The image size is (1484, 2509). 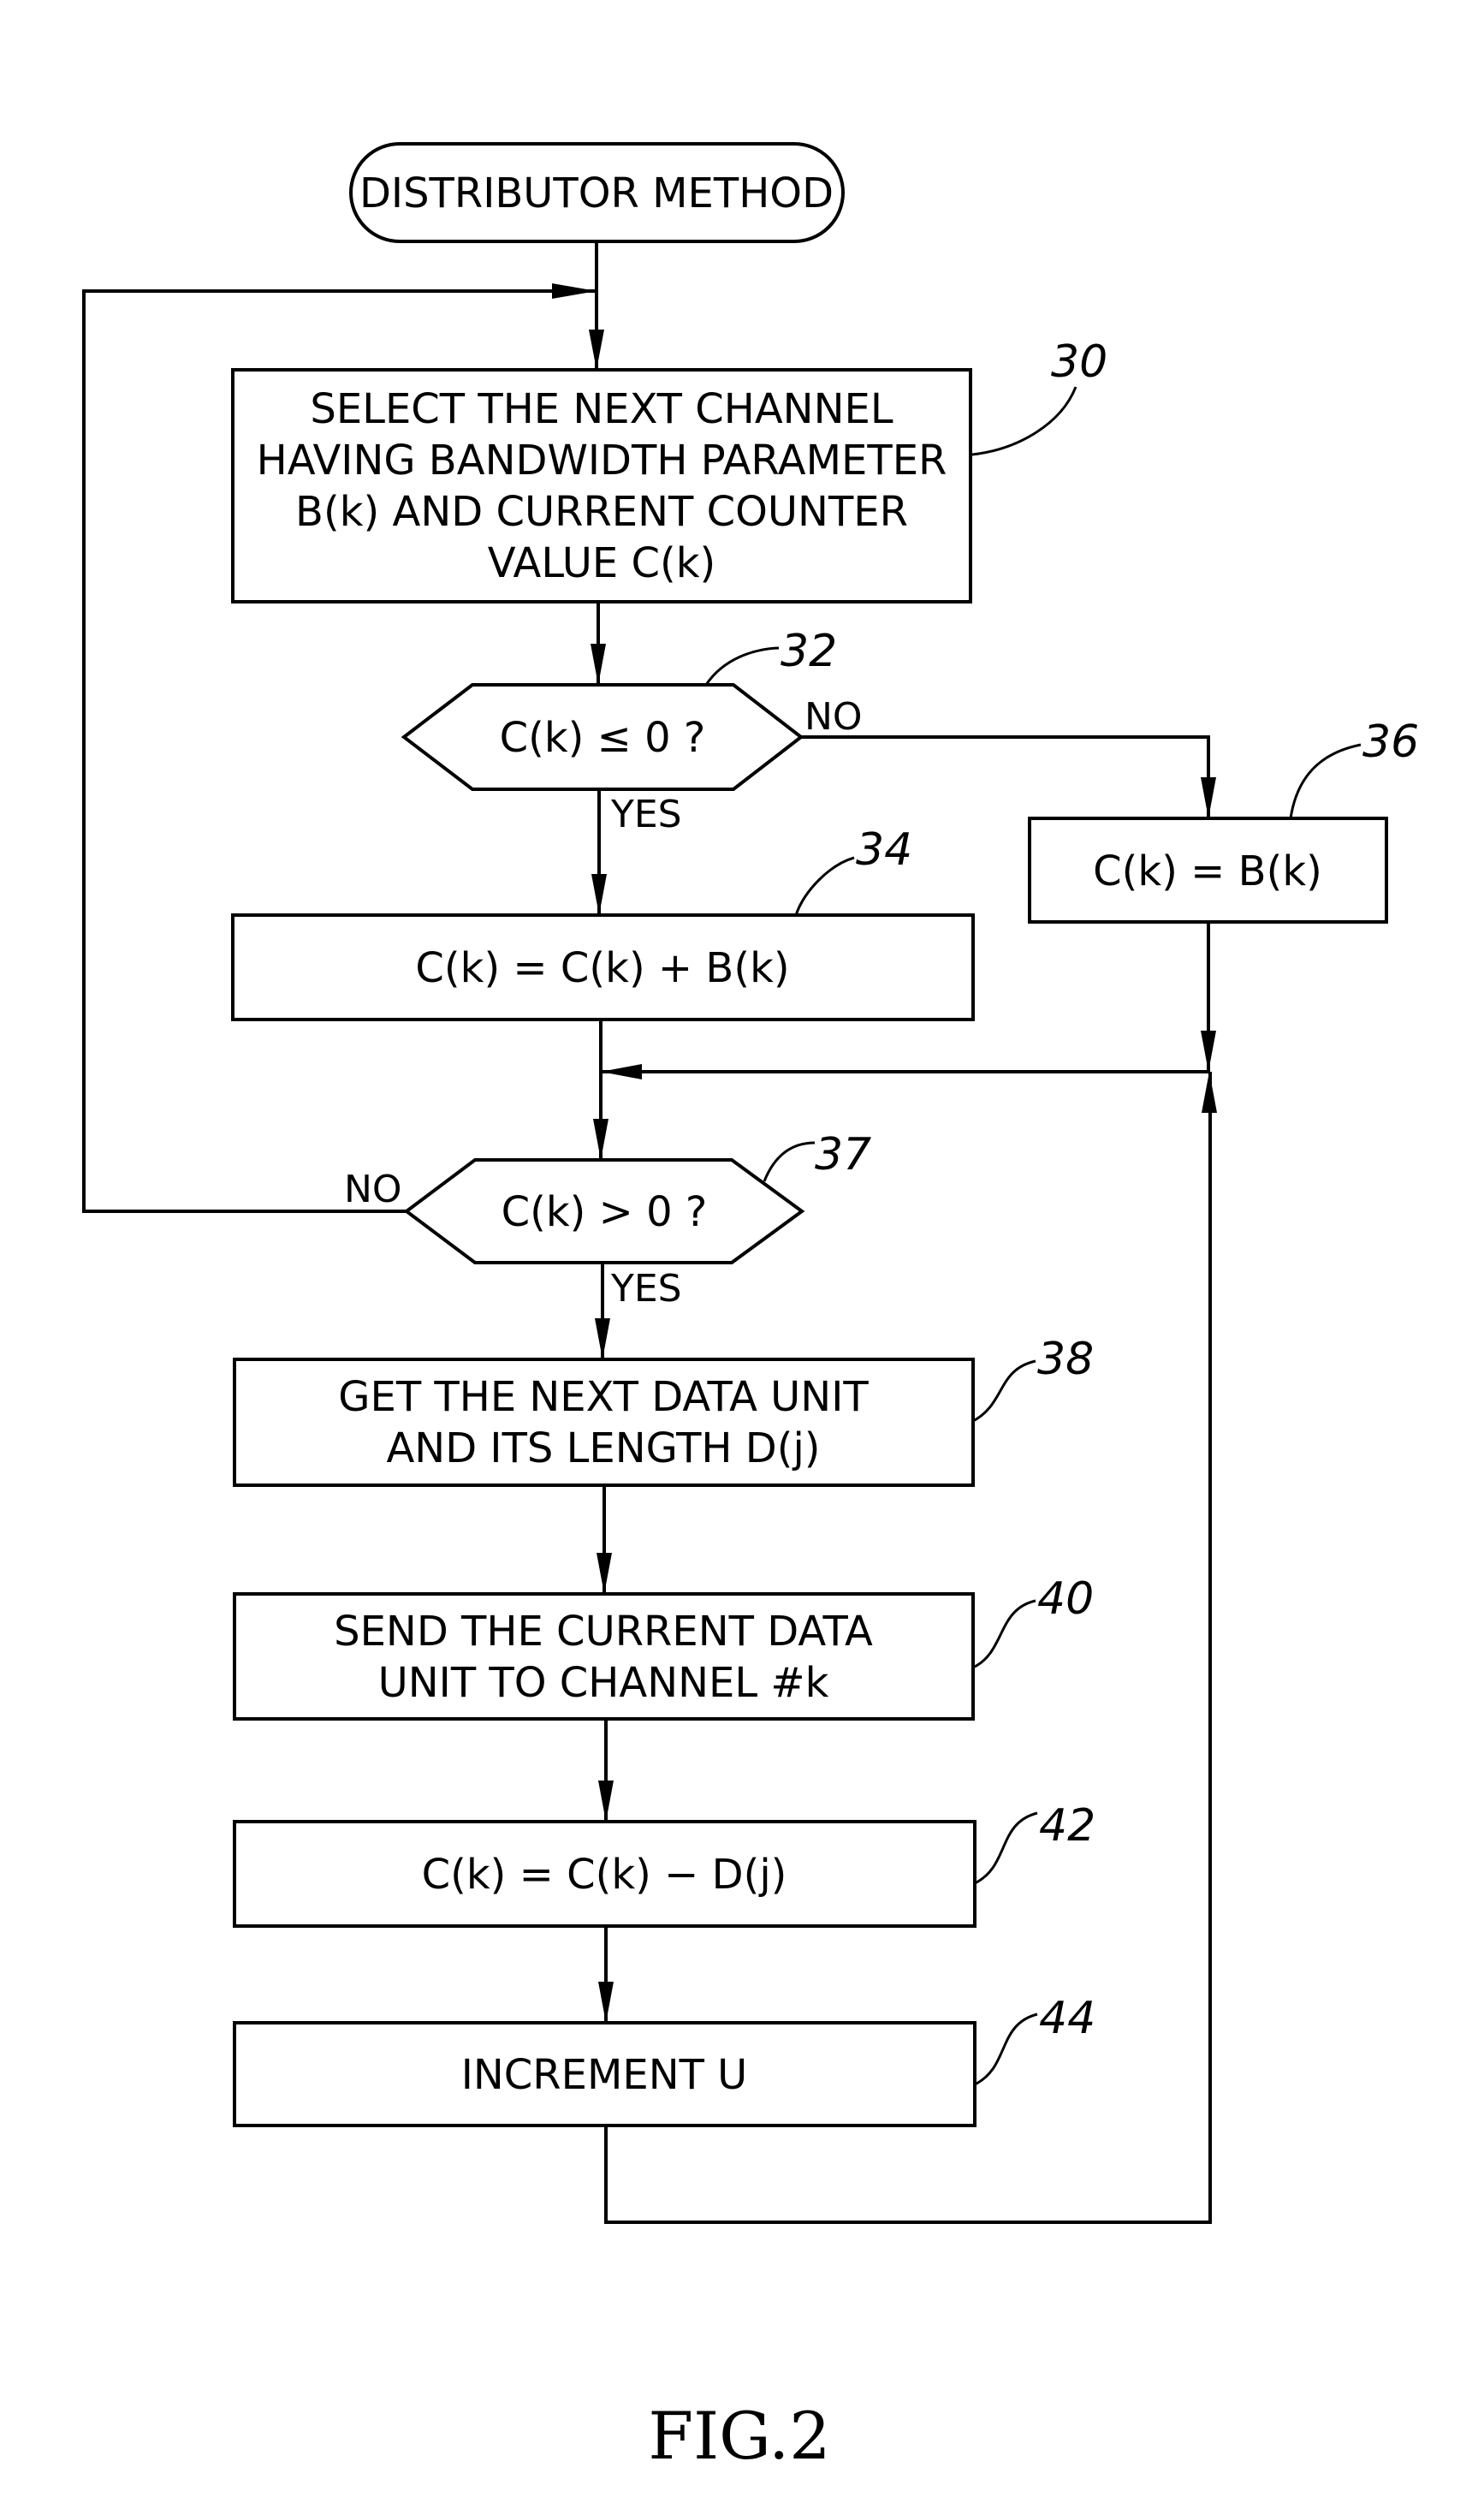 I want to click on start-terminal: DISTRIBUTOR METHOD, so click(x=597, y=193).